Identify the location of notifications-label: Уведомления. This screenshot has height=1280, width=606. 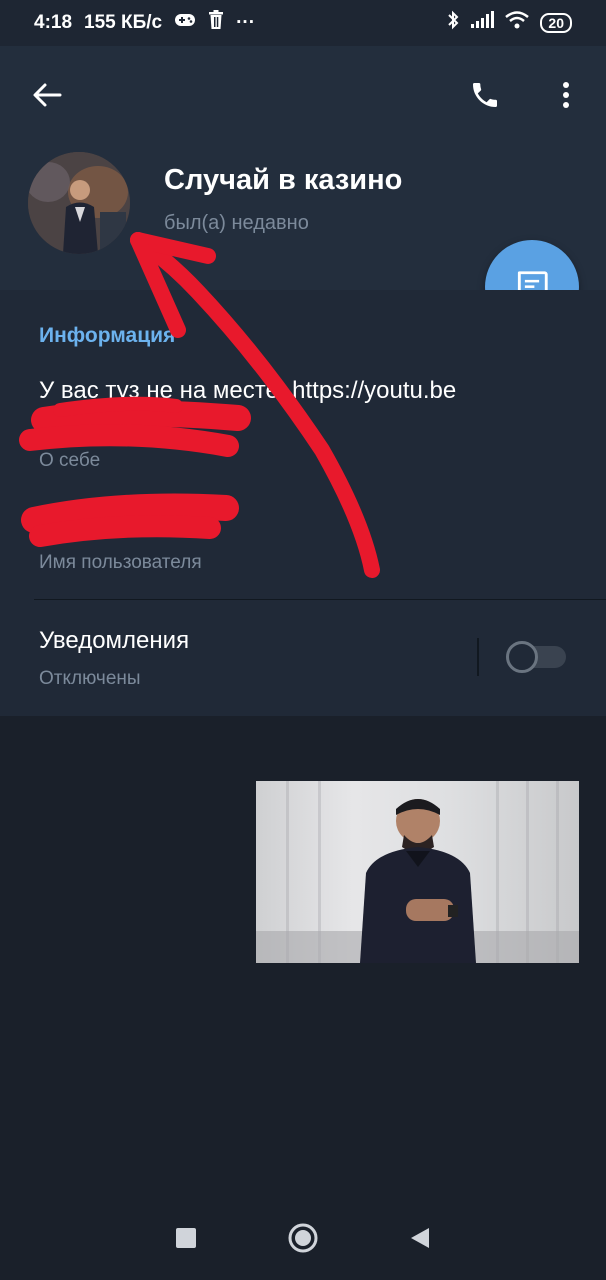
(114, 641).